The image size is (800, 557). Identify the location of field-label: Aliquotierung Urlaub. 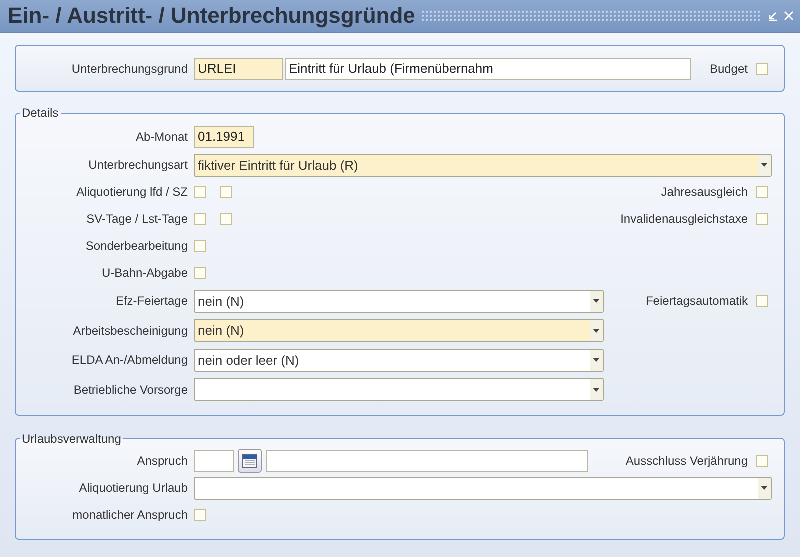
(133, 488).